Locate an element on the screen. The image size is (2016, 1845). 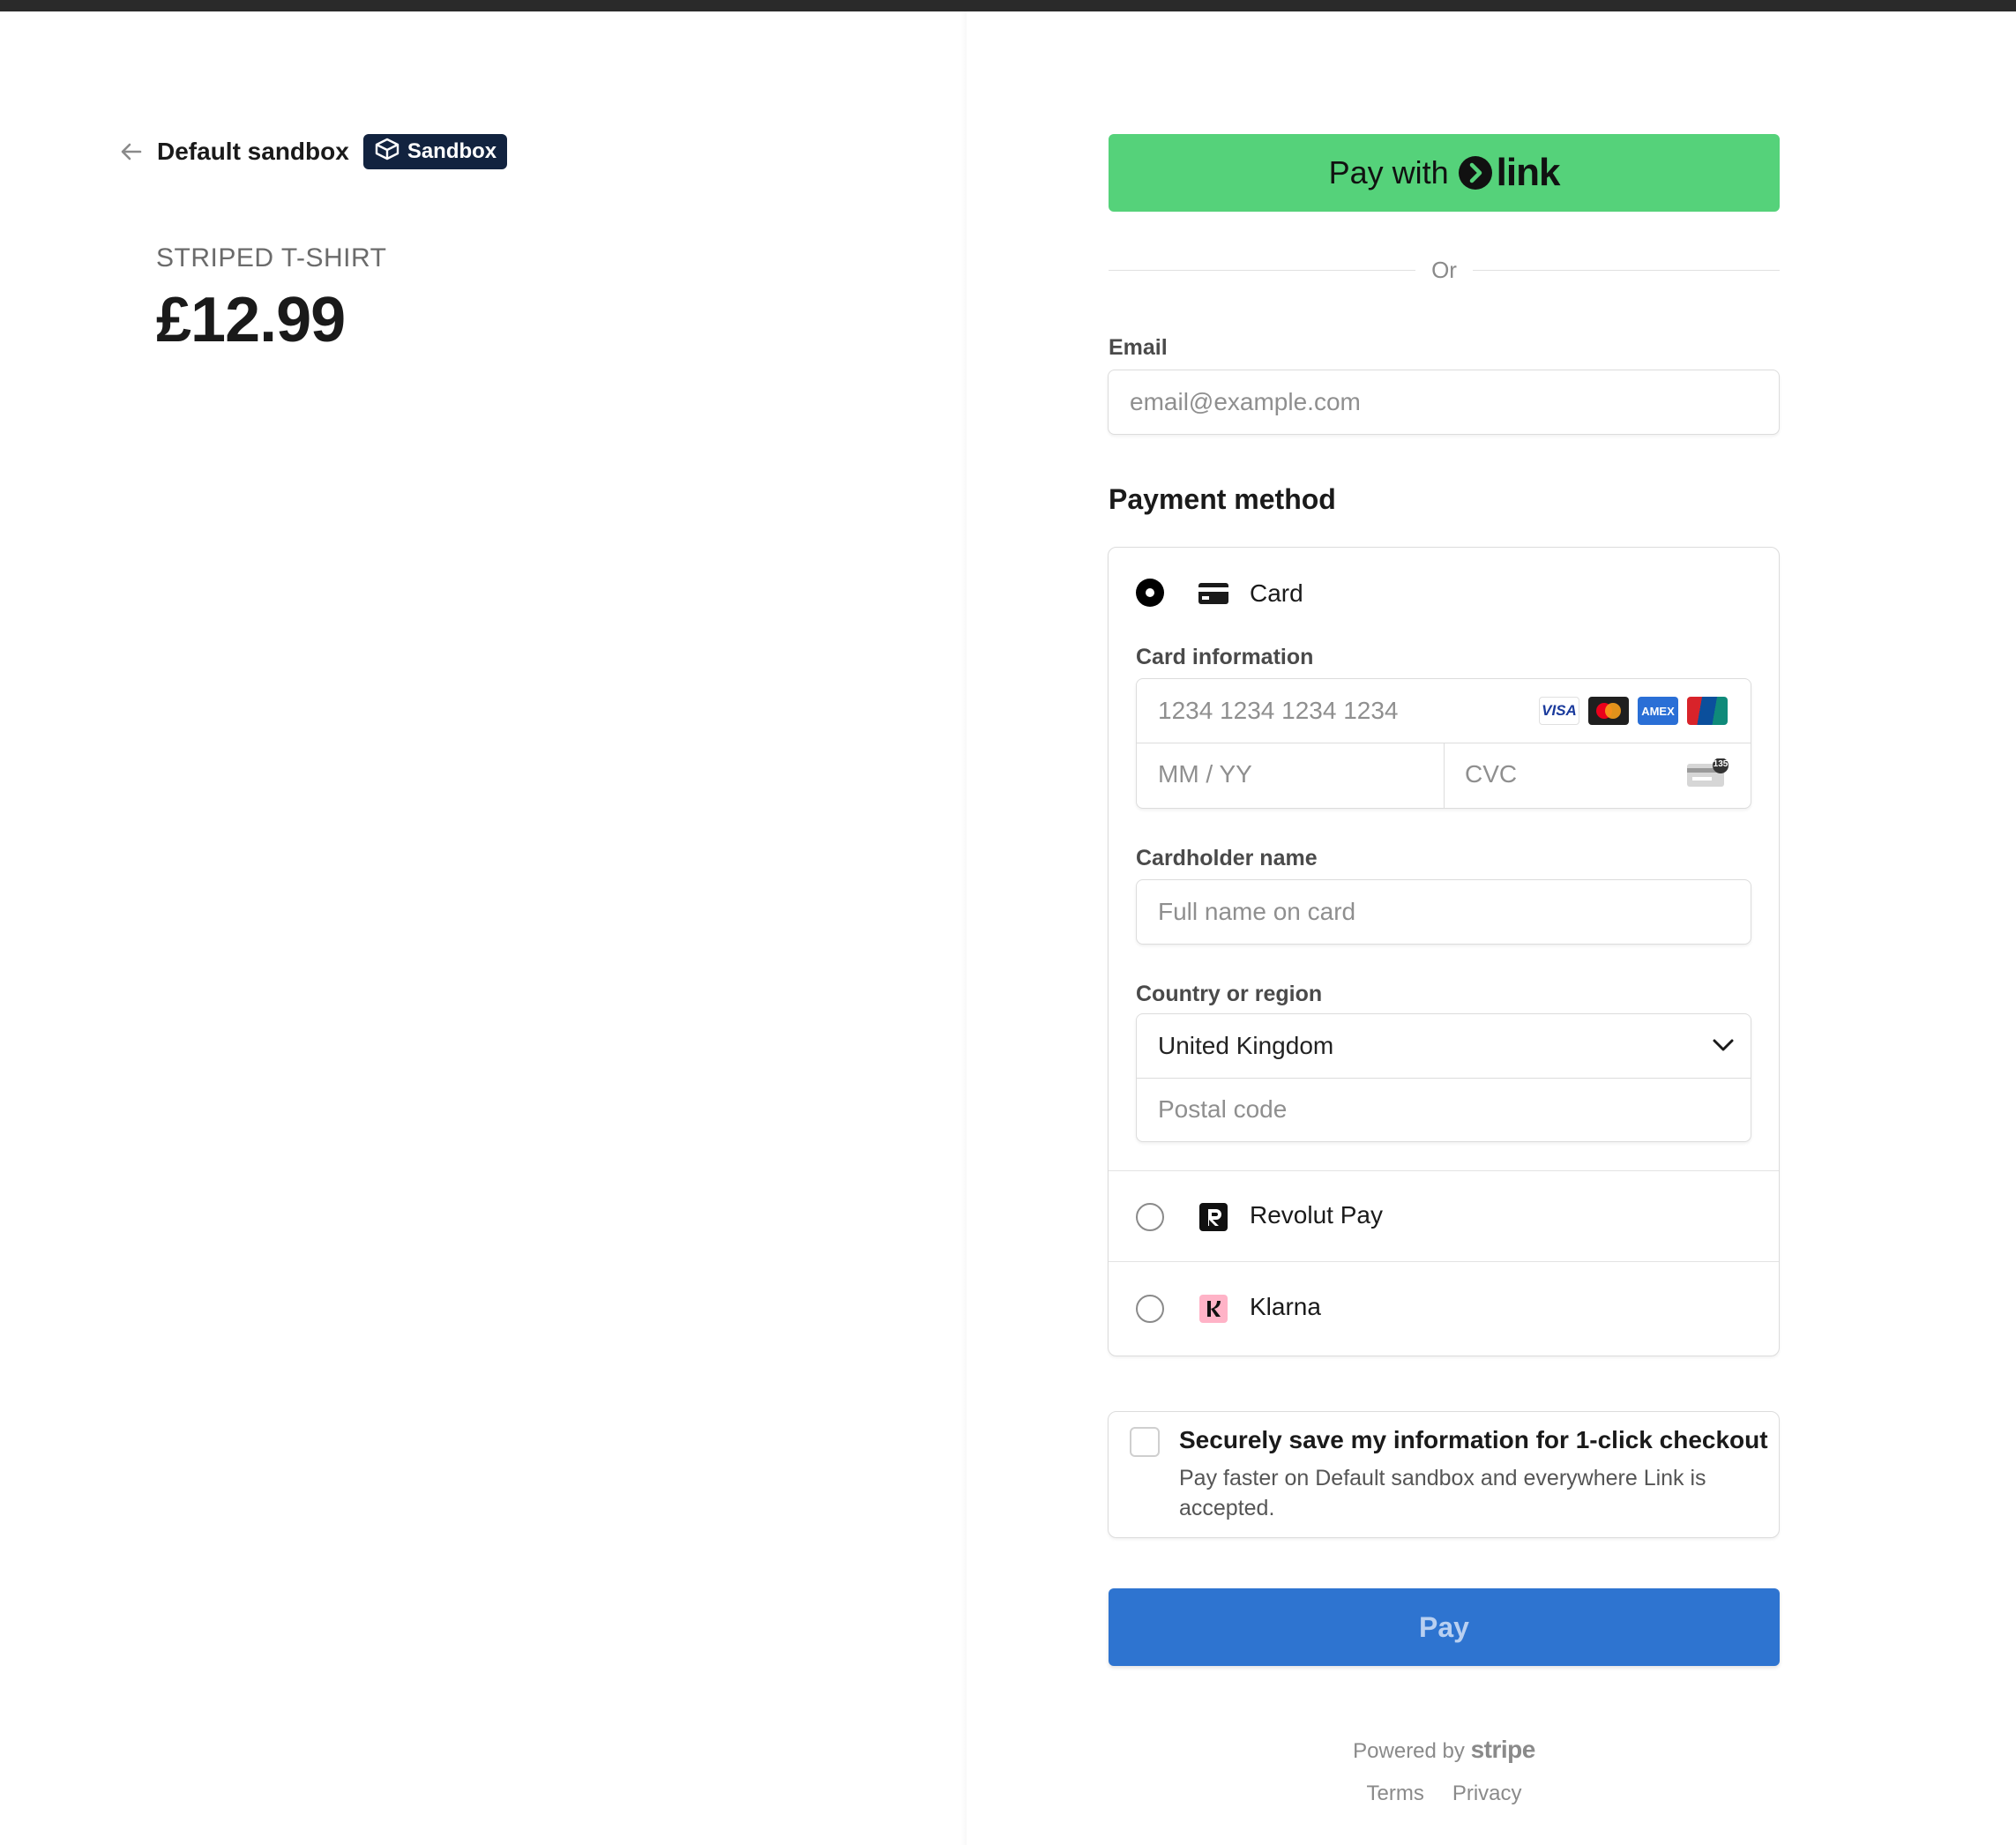
country-postal-group: United Kingdom Postal code is located at coordinates (1443, 1077).